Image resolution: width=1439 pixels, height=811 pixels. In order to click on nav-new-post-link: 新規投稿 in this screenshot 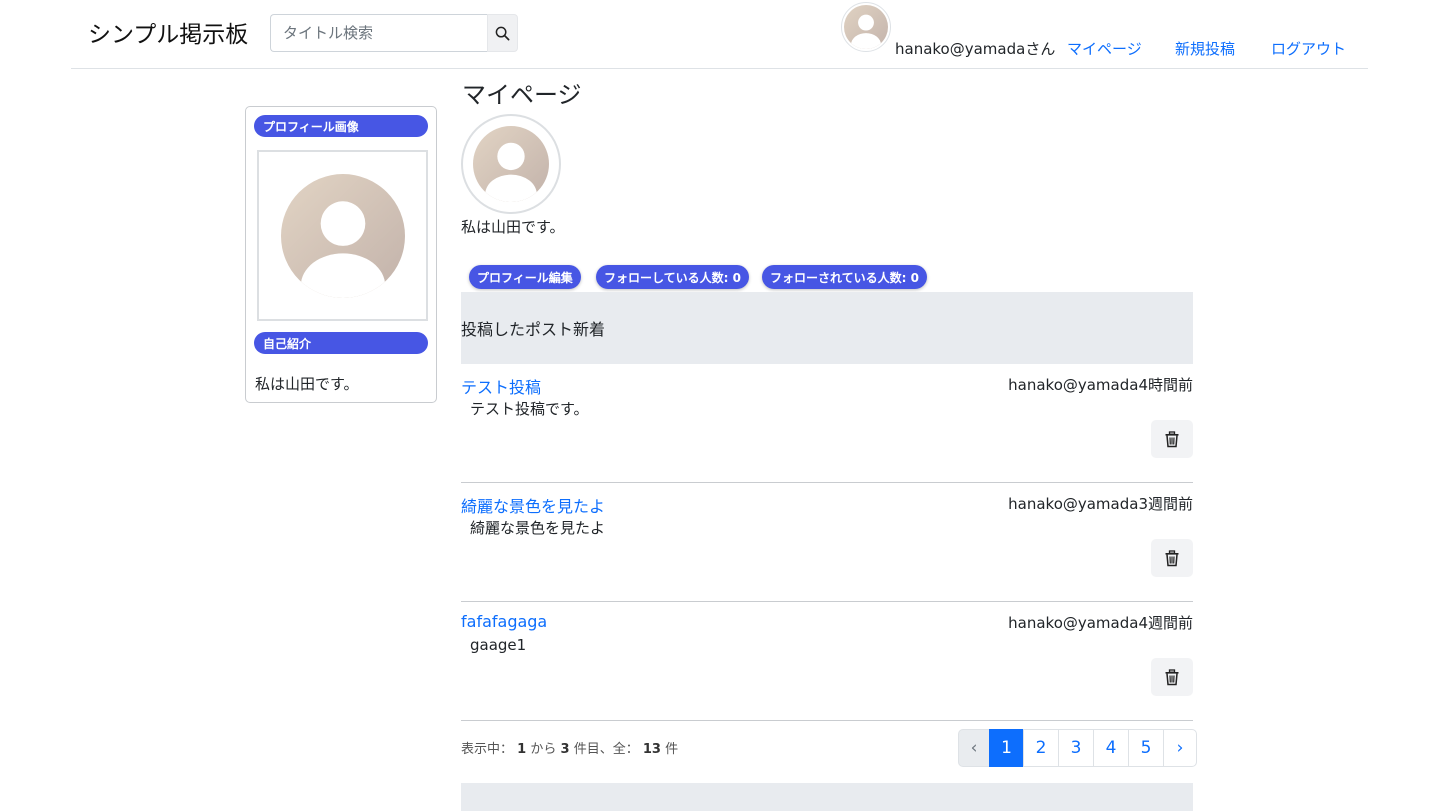, I will do `click(1205, 48)`.